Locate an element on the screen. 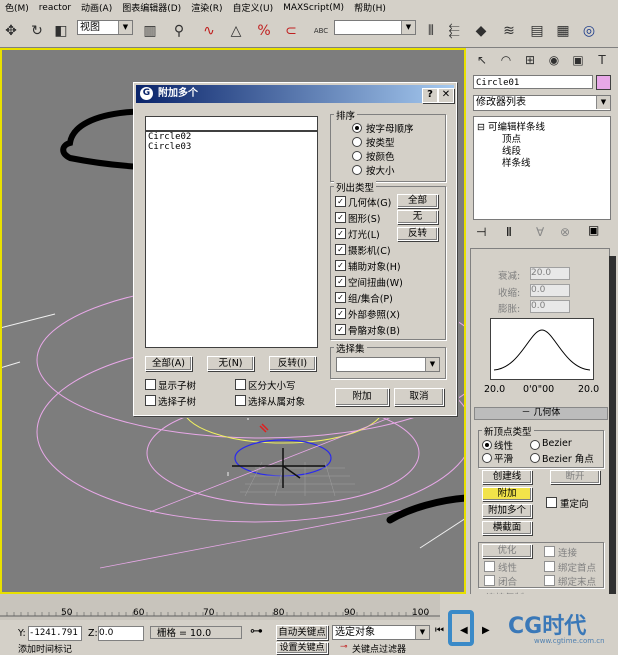 Image resolution: width=618 pixels, height=655 pixels. select-dependents-checkbox is located at coordinates (240, 400).